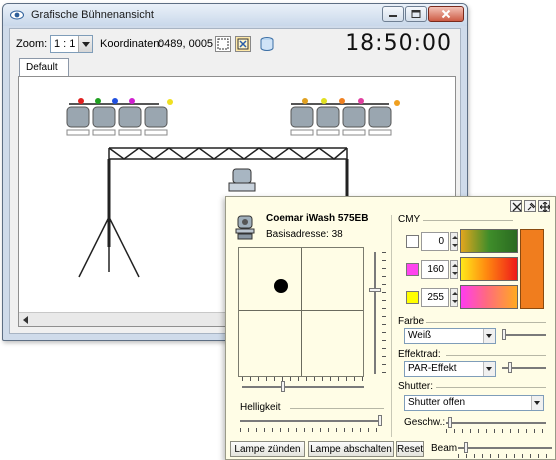 The image size is (556, 460). I want to click on cyan-swatch, so click(412, 241).